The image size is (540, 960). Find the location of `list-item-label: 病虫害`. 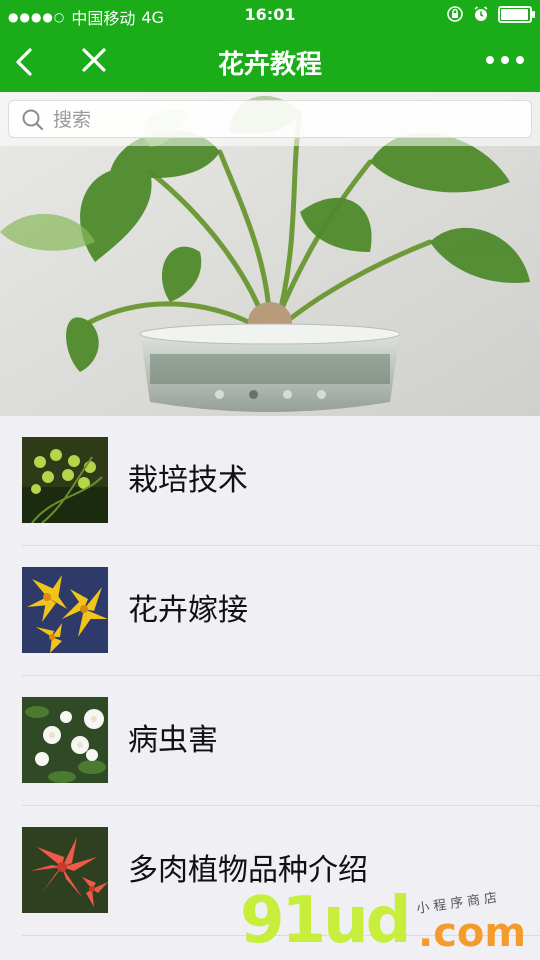

list-item-label: 病虫害 is located at coordinates (173, 740).